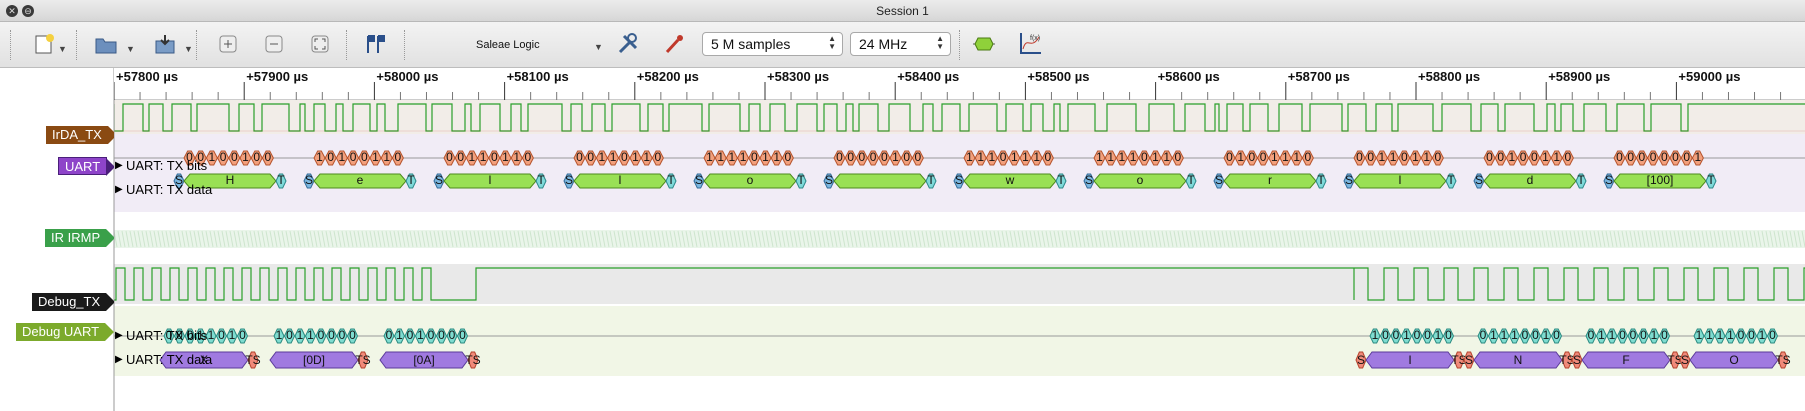  I want to click on ruler-tick-label: +58000 µs, so click(407, 76).